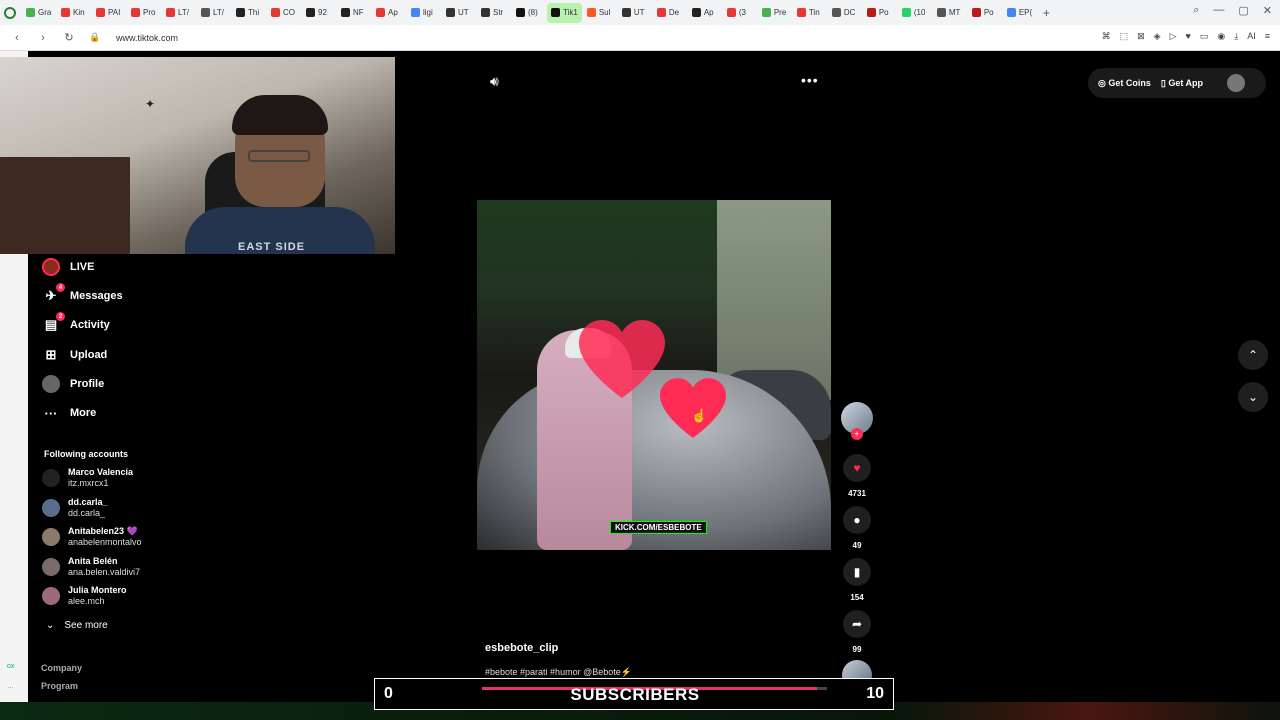 Image resolution: width=1280 pixels, height=720 pixels. I want to click on sidebar-item-more: ··· More, so click(69, 413).